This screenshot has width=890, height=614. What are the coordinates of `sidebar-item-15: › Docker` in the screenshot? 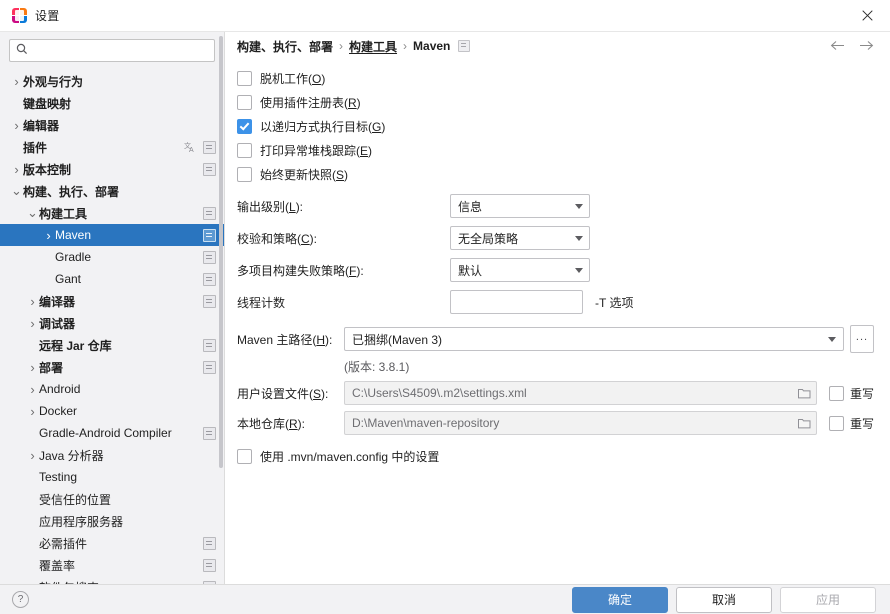 It's located at (112, 411).